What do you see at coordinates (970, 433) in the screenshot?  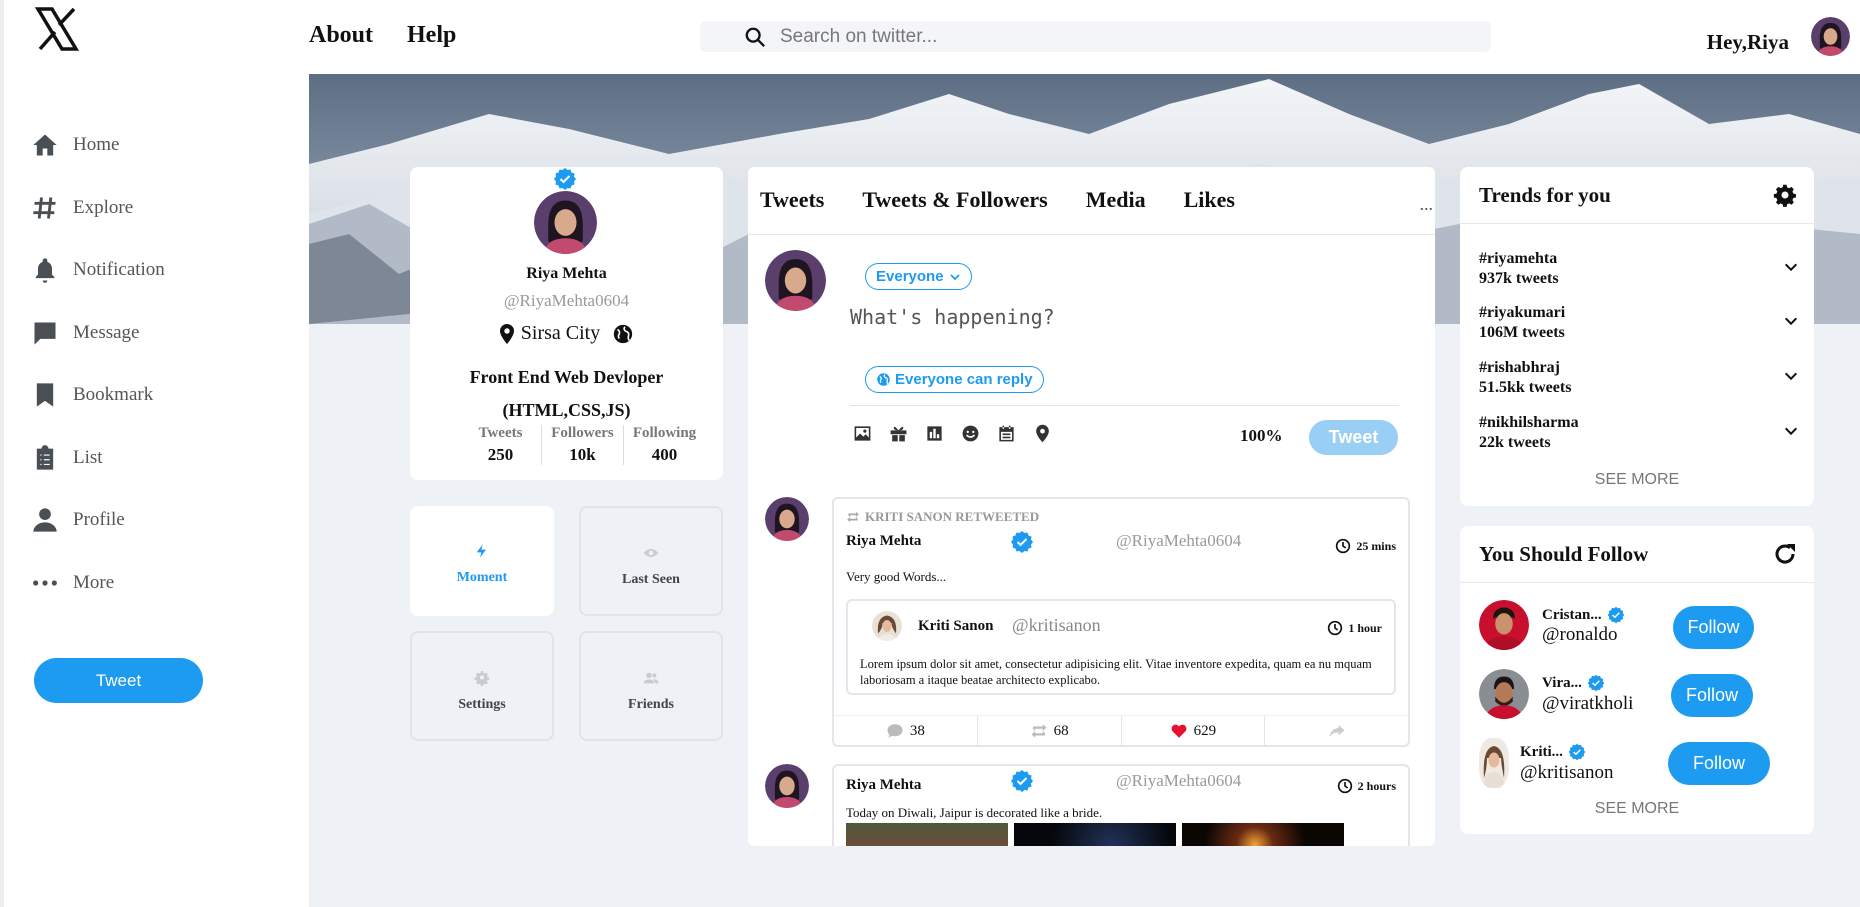 I see `emoji-icon` at bounding box center [970, 433].